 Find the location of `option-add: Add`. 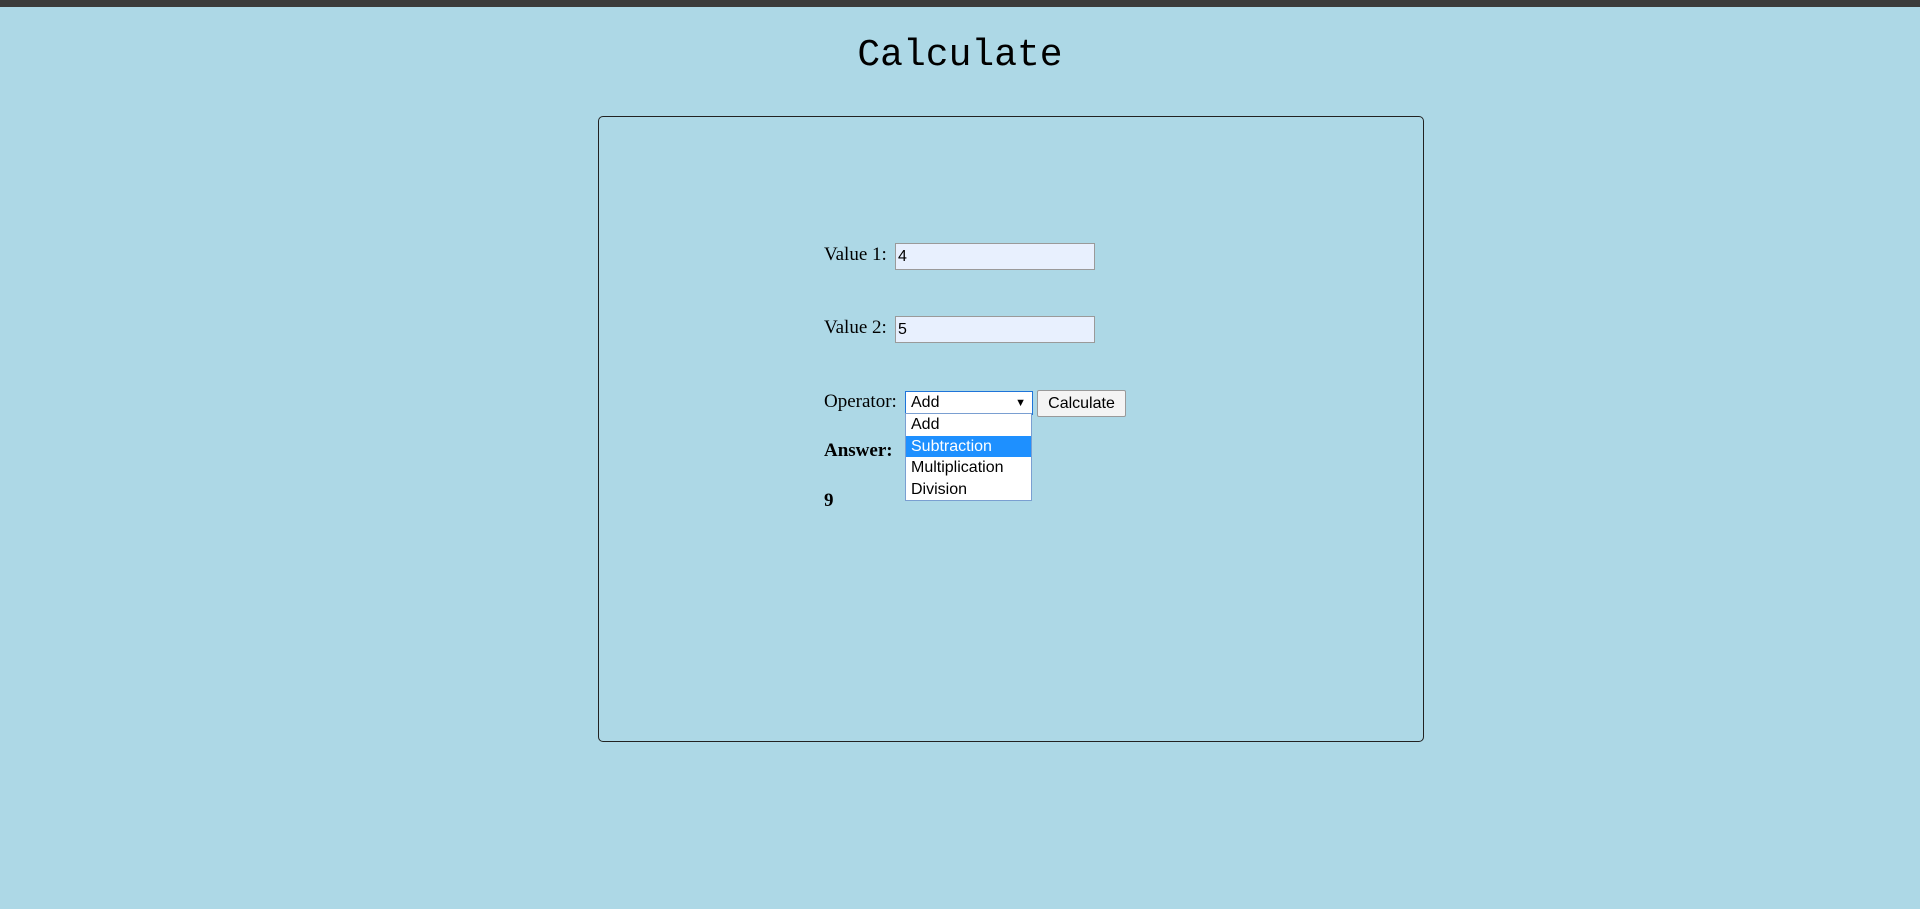

option-add: Add is located at coordinates (968, 425).